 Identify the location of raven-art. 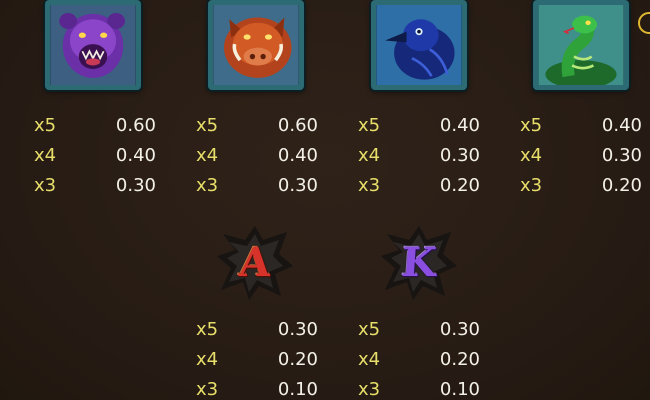
(419, 45).